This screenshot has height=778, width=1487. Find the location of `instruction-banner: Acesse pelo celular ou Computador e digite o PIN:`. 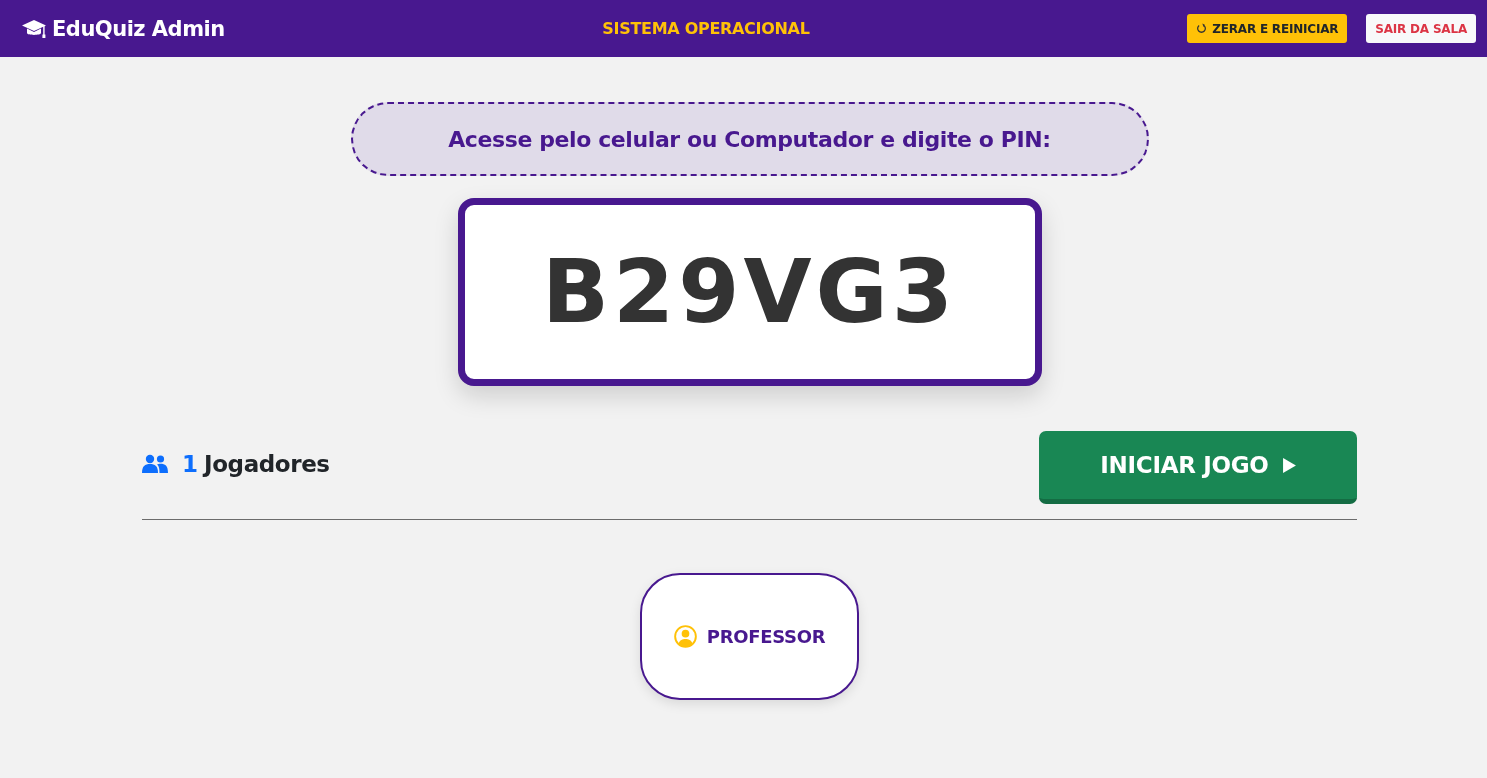

instruction-banner: Acesse pelo celular ou Computador e digite o PIN: is located at coordinates (749, 139).